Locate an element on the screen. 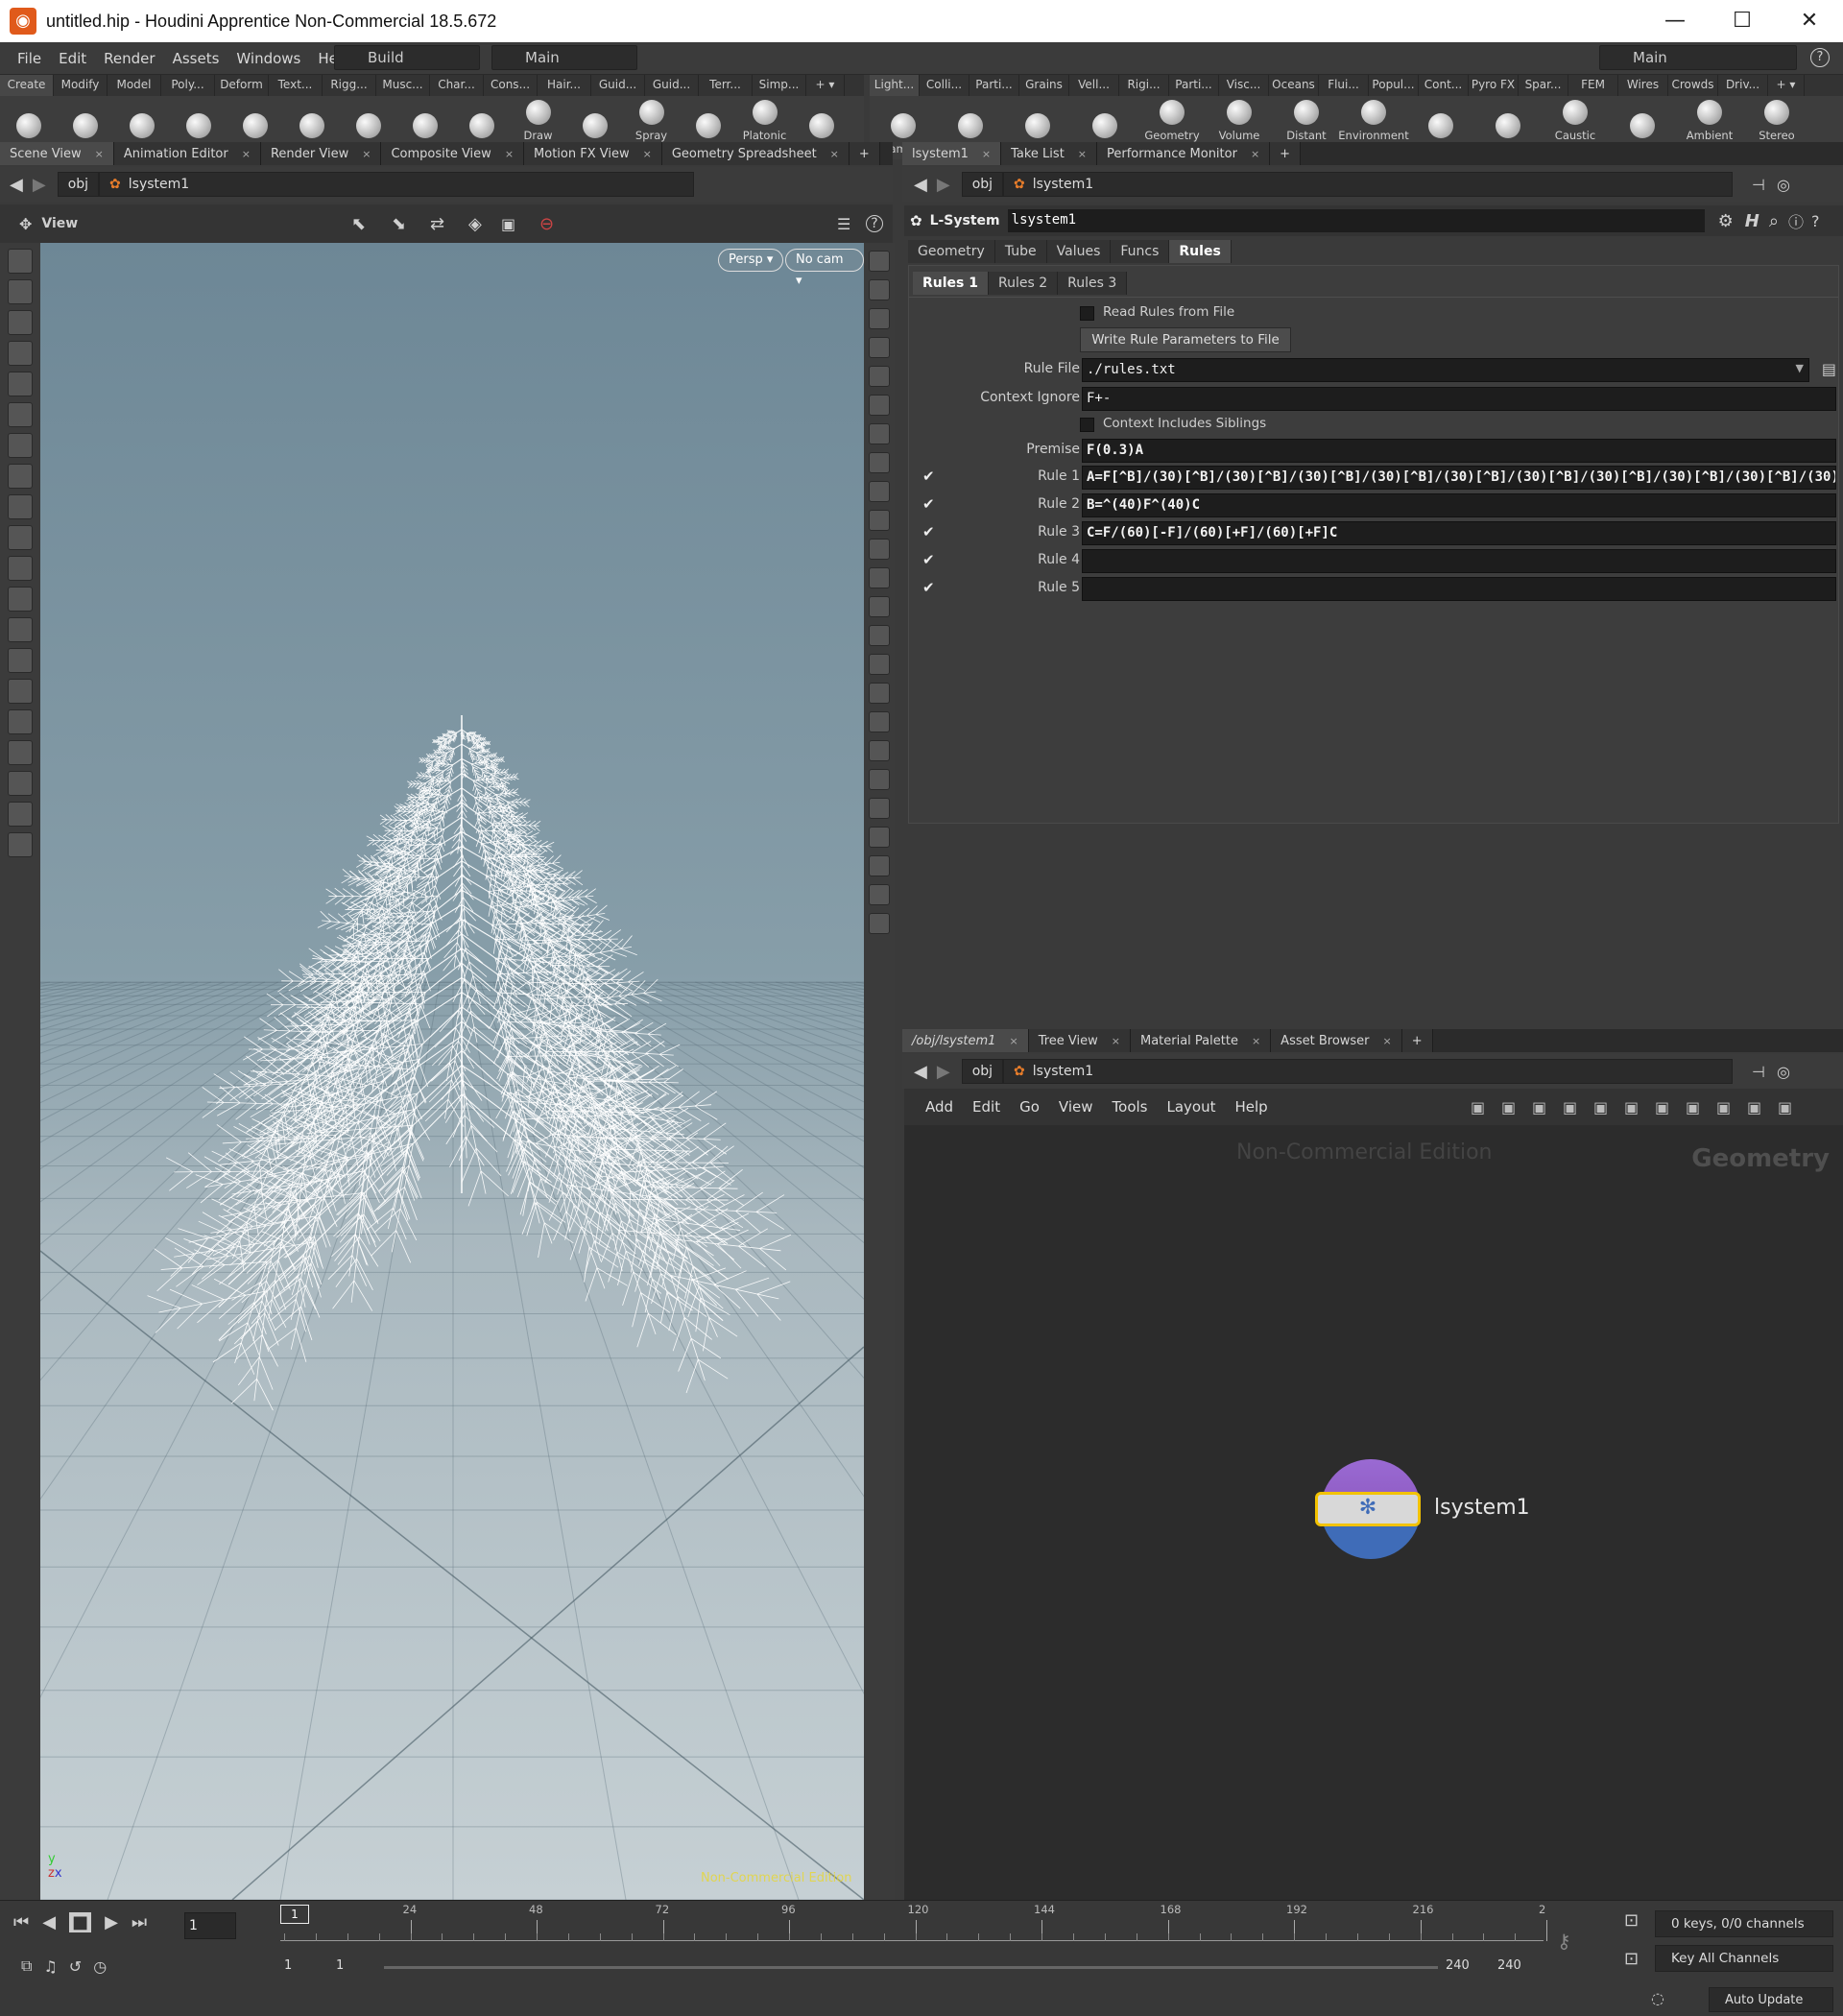  tab-geometry-spreadsheet: Geometry Spreadsheet × is located at coordinates (755, 153).